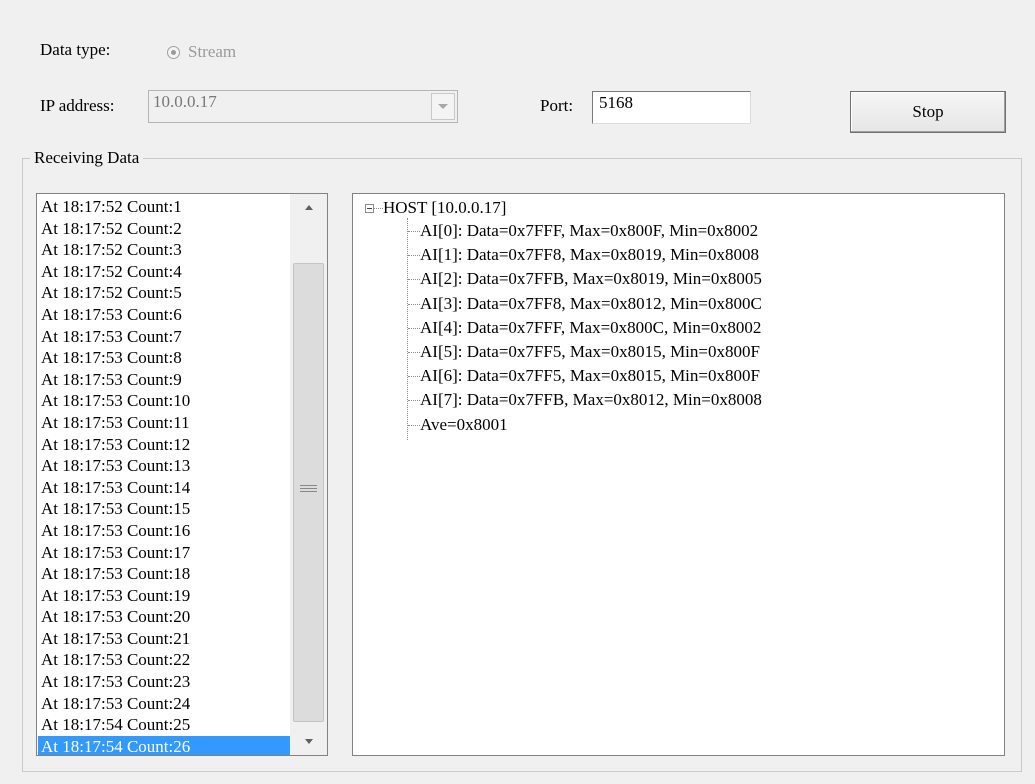  I want to click on ip-address-value: 10.0.0.17, so click(185, 101).